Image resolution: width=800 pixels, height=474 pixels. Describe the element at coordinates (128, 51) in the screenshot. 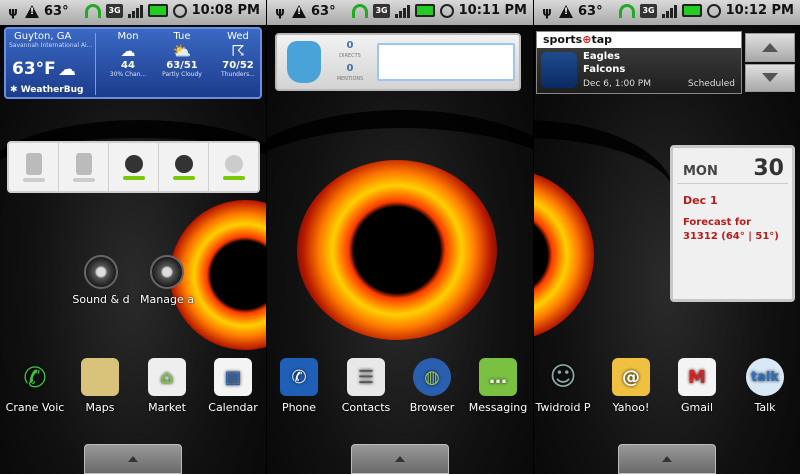

I see `rain-cloud-icon: ☁` at that location.